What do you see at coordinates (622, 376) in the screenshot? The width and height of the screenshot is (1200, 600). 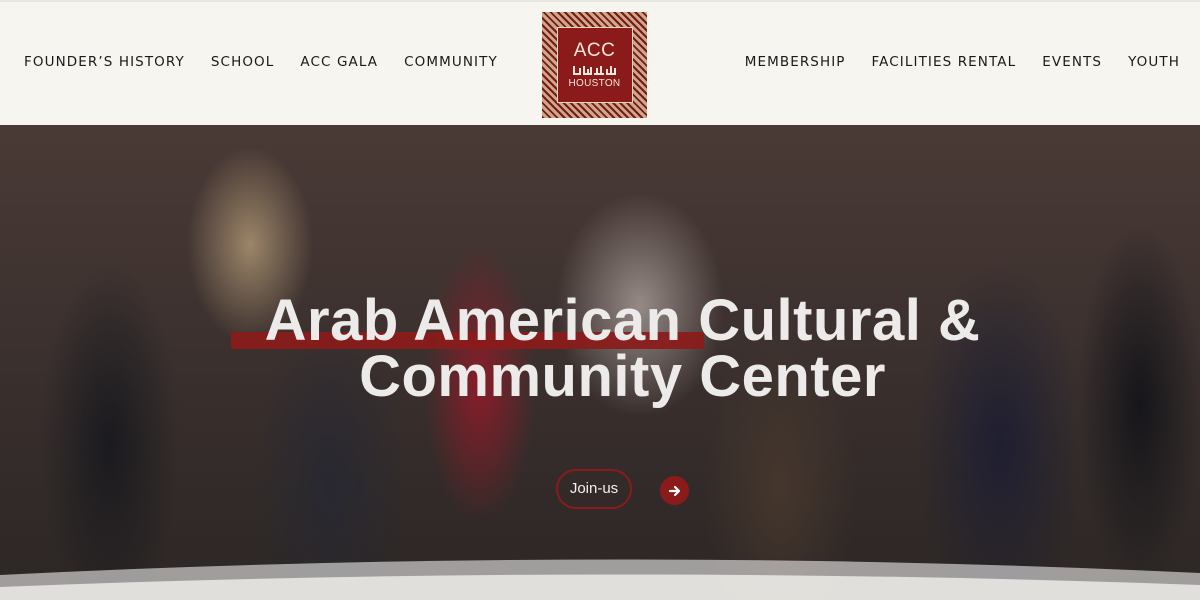 I see `hero-title-line2: Community Center` at bounding box center [622, 376].